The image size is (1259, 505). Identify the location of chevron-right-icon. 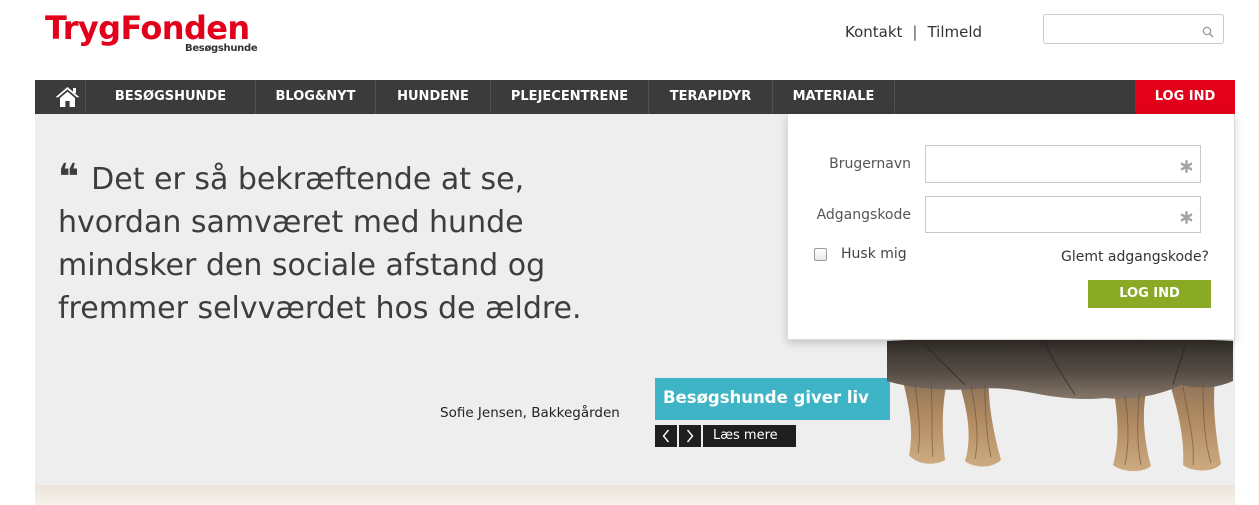
(690, 436).